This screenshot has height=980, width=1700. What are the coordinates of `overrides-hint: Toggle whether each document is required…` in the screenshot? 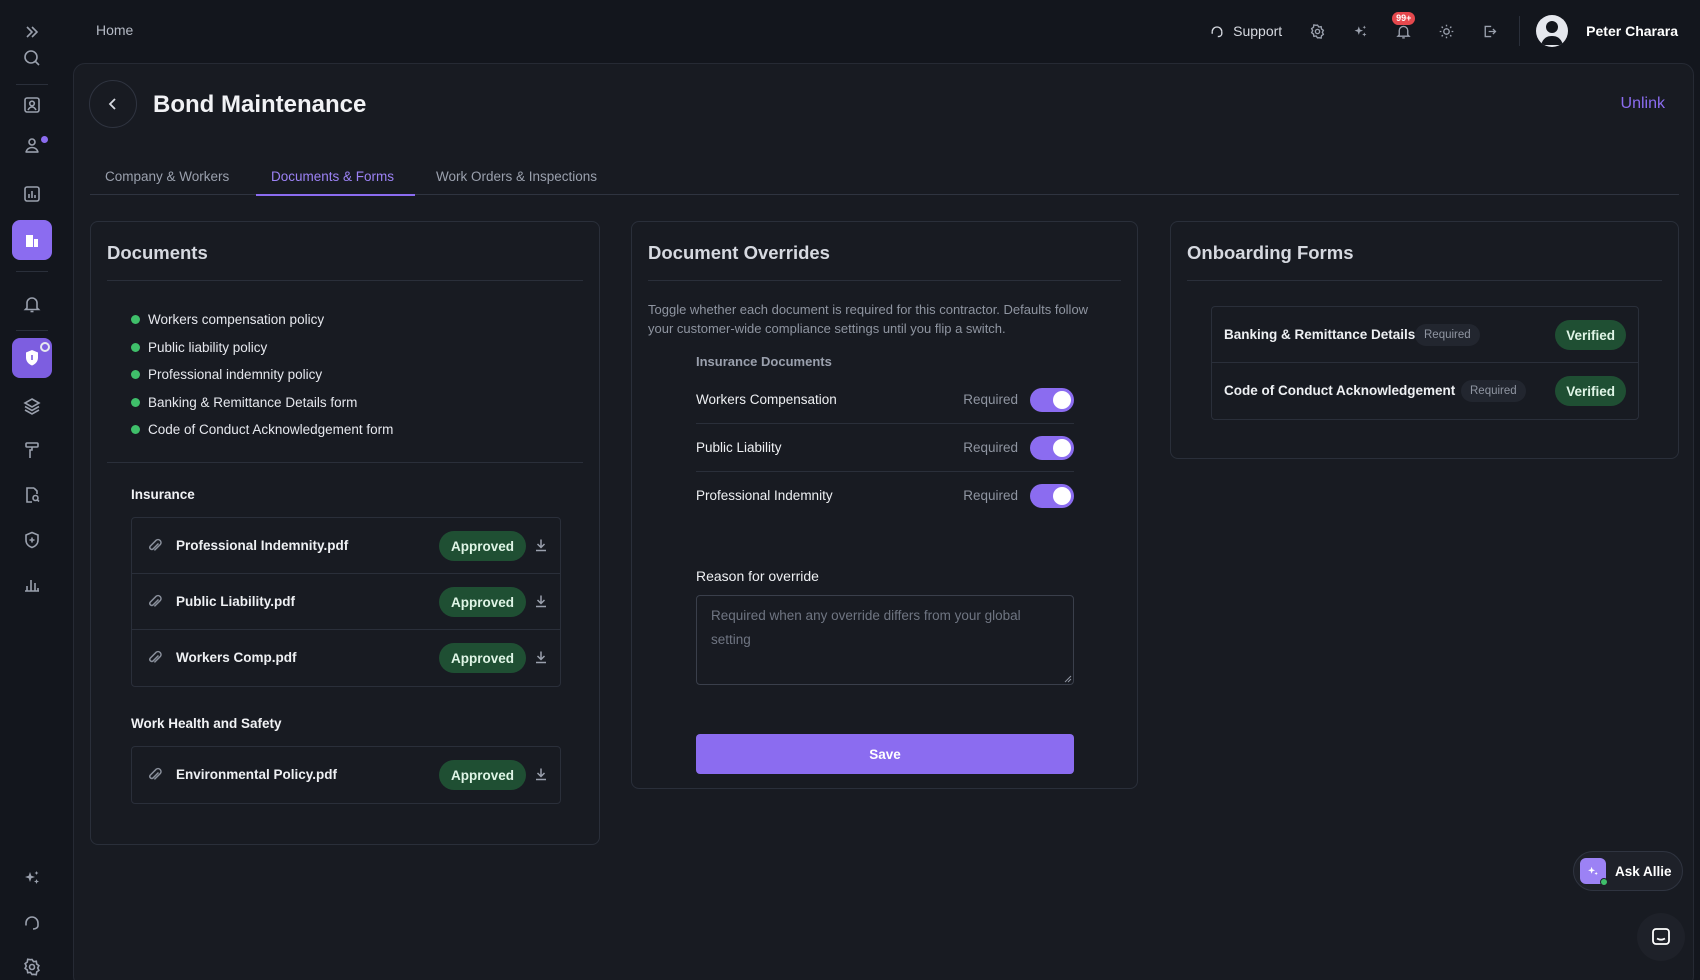 It's located at (868, 319).